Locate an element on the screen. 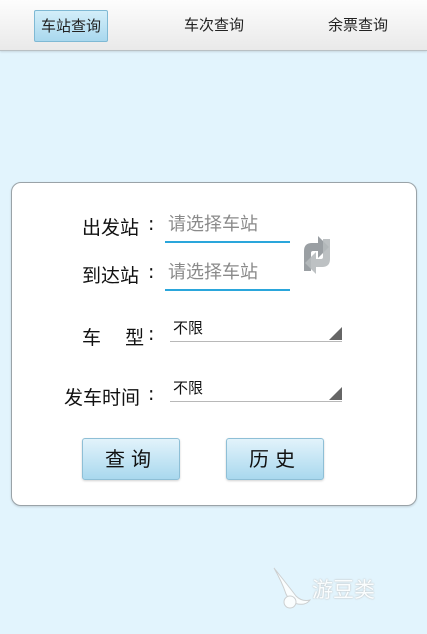 This screenshot has height=634, width=427. watermark: 游豆类 is located at coordinates (338, 587).